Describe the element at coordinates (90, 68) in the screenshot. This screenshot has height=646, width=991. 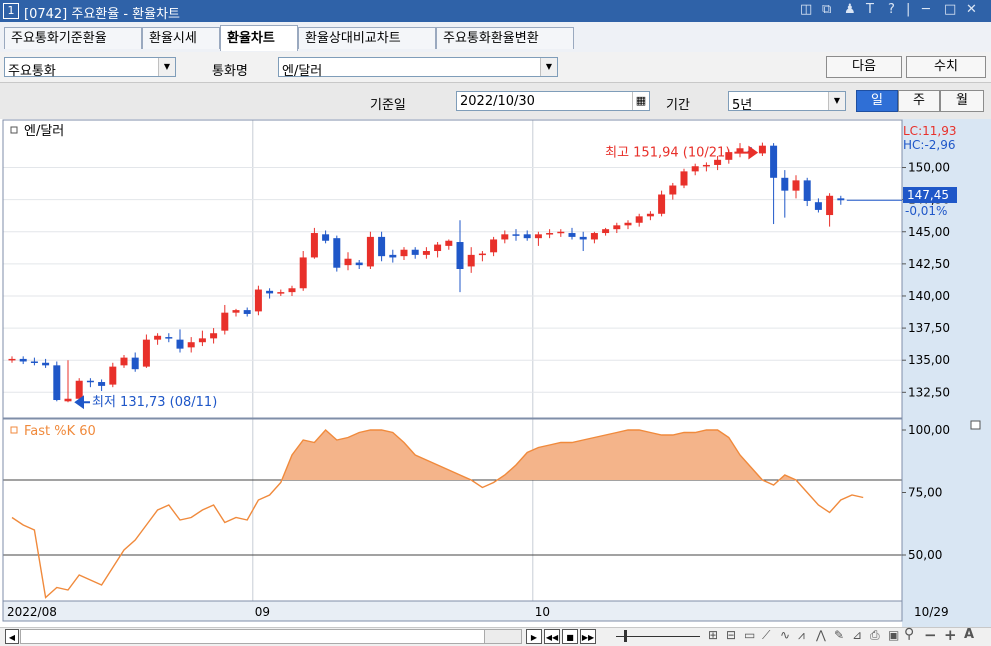
I see `currency-group-select: 주요통화 ▼` at that location.